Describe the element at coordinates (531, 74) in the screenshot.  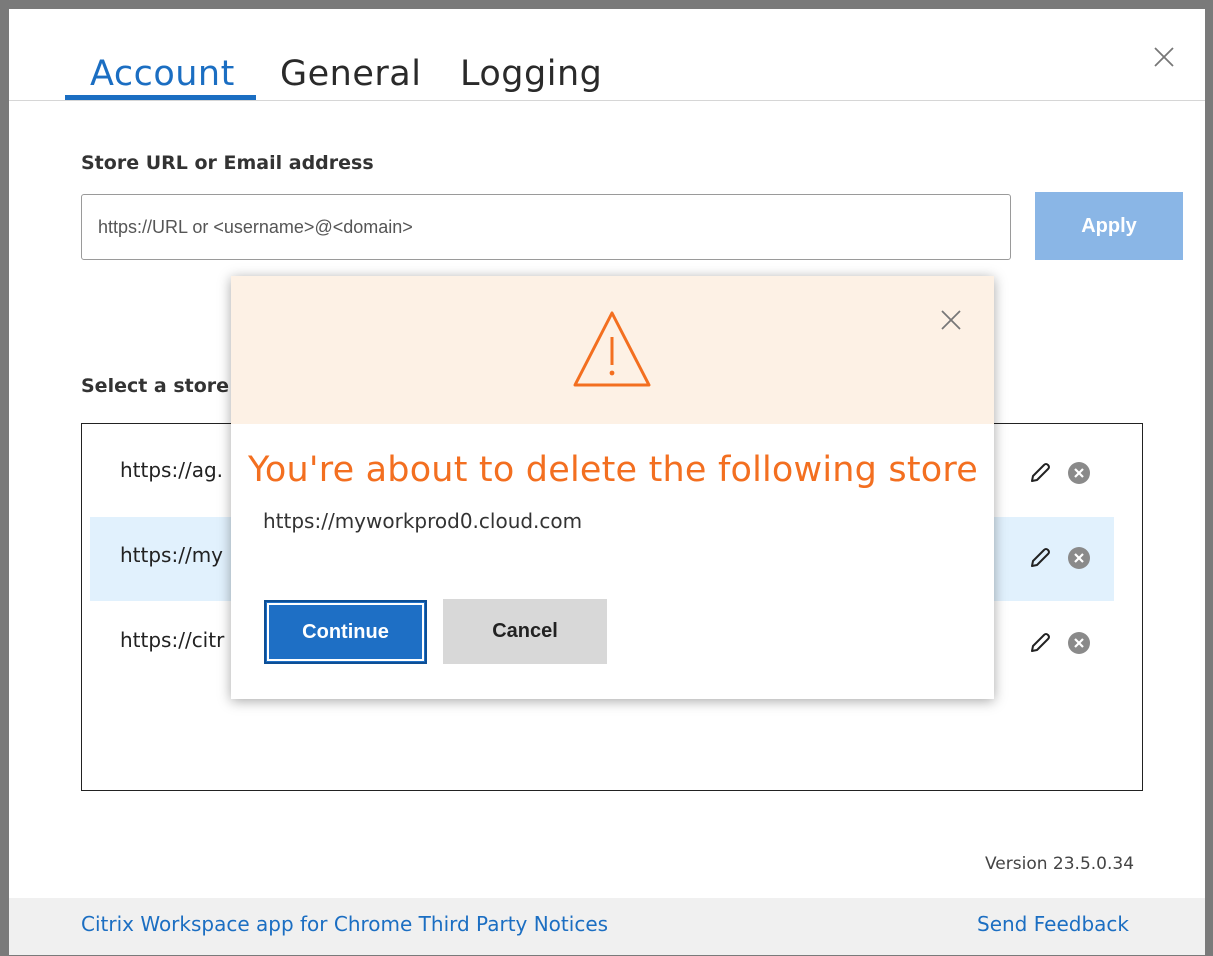
I see `tab-logging: Logging` at that location.